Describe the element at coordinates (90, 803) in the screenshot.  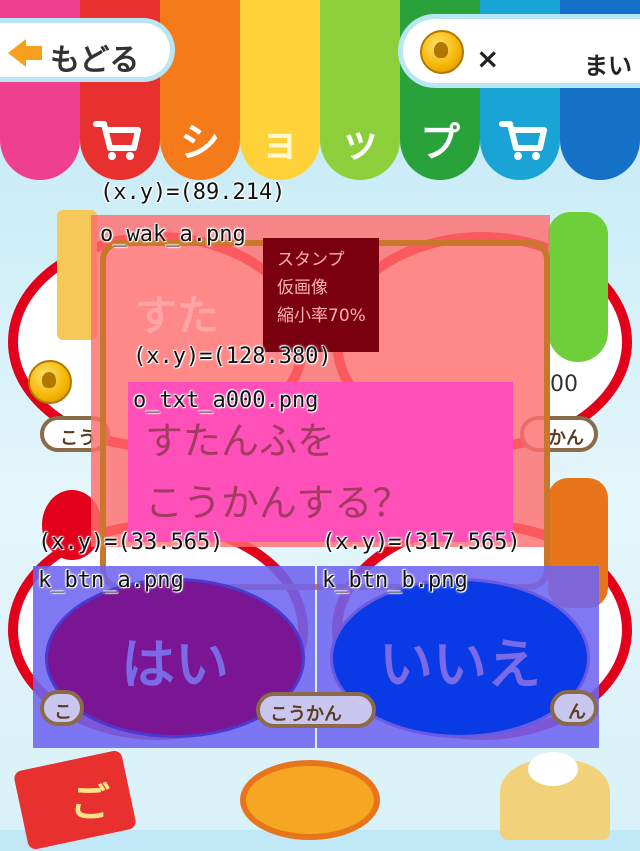
I see `flag-item-char: ご` at that location.